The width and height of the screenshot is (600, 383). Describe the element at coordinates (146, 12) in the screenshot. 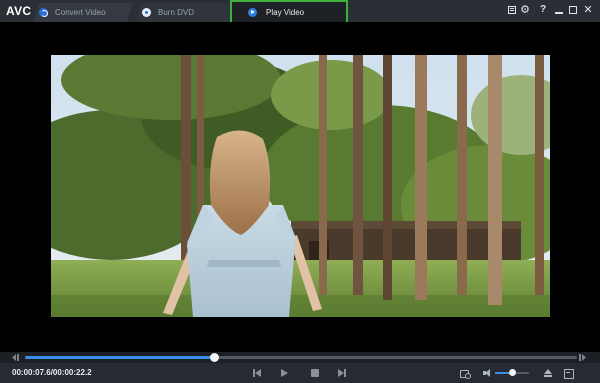

I see `disc-icon` at that location.